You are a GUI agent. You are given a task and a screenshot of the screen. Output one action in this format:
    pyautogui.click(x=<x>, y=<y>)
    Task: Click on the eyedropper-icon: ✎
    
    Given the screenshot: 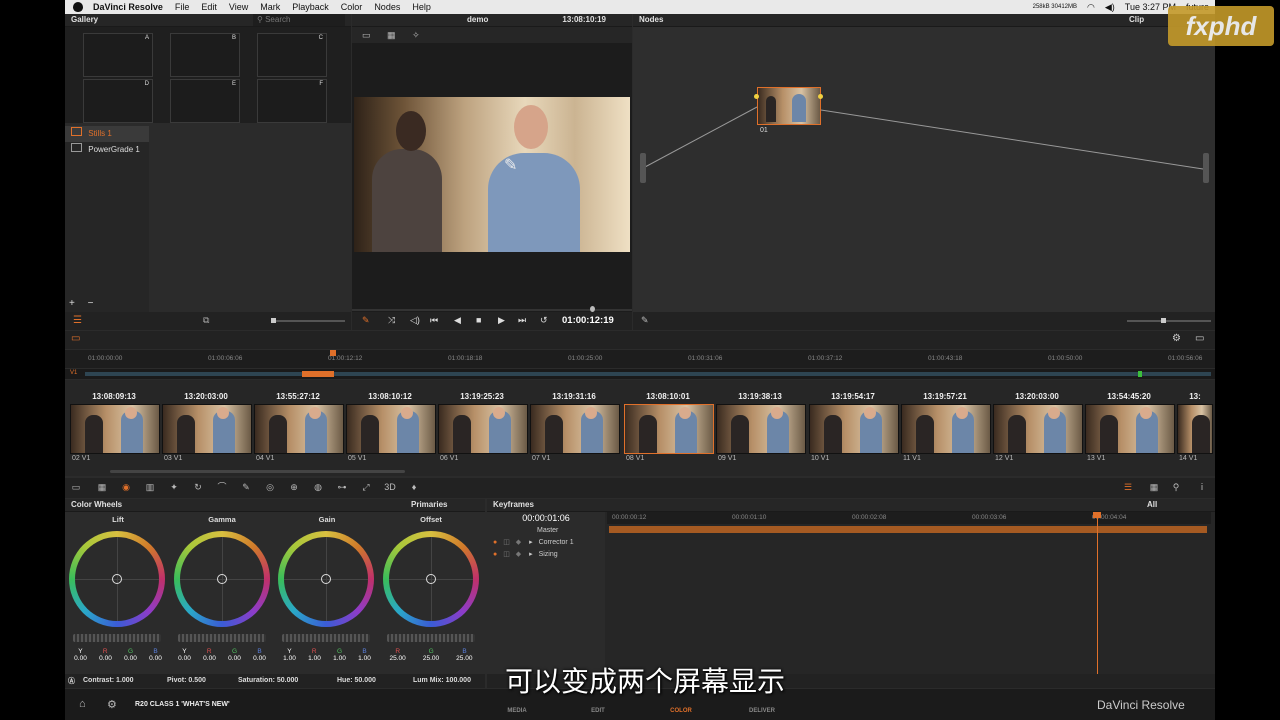 What is the action you would take?
    pyautogui.click(x=510, y=165)
    